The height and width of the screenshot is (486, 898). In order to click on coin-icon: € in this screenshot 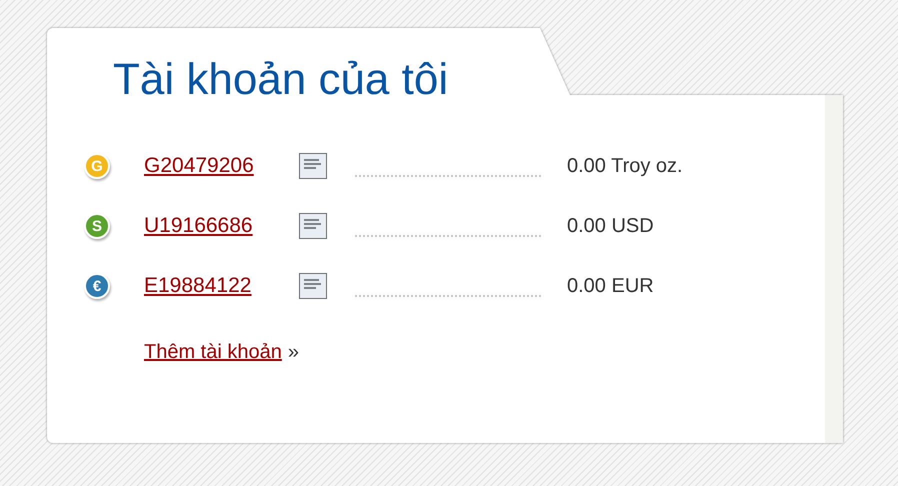, I will do `click(97, 286)`.